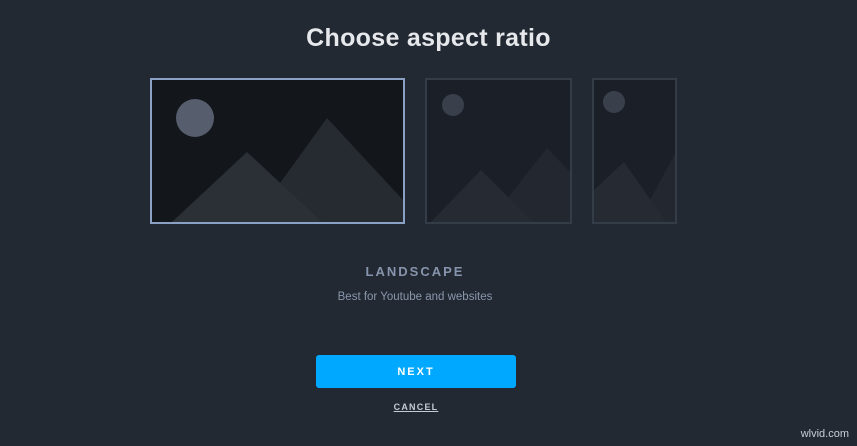 This screenshot has height=446, width=857. What do you see at coordinates (416, 407) in the screenshot?
I see `cancel-link: CANCEL` at bounding box center [416, 407].